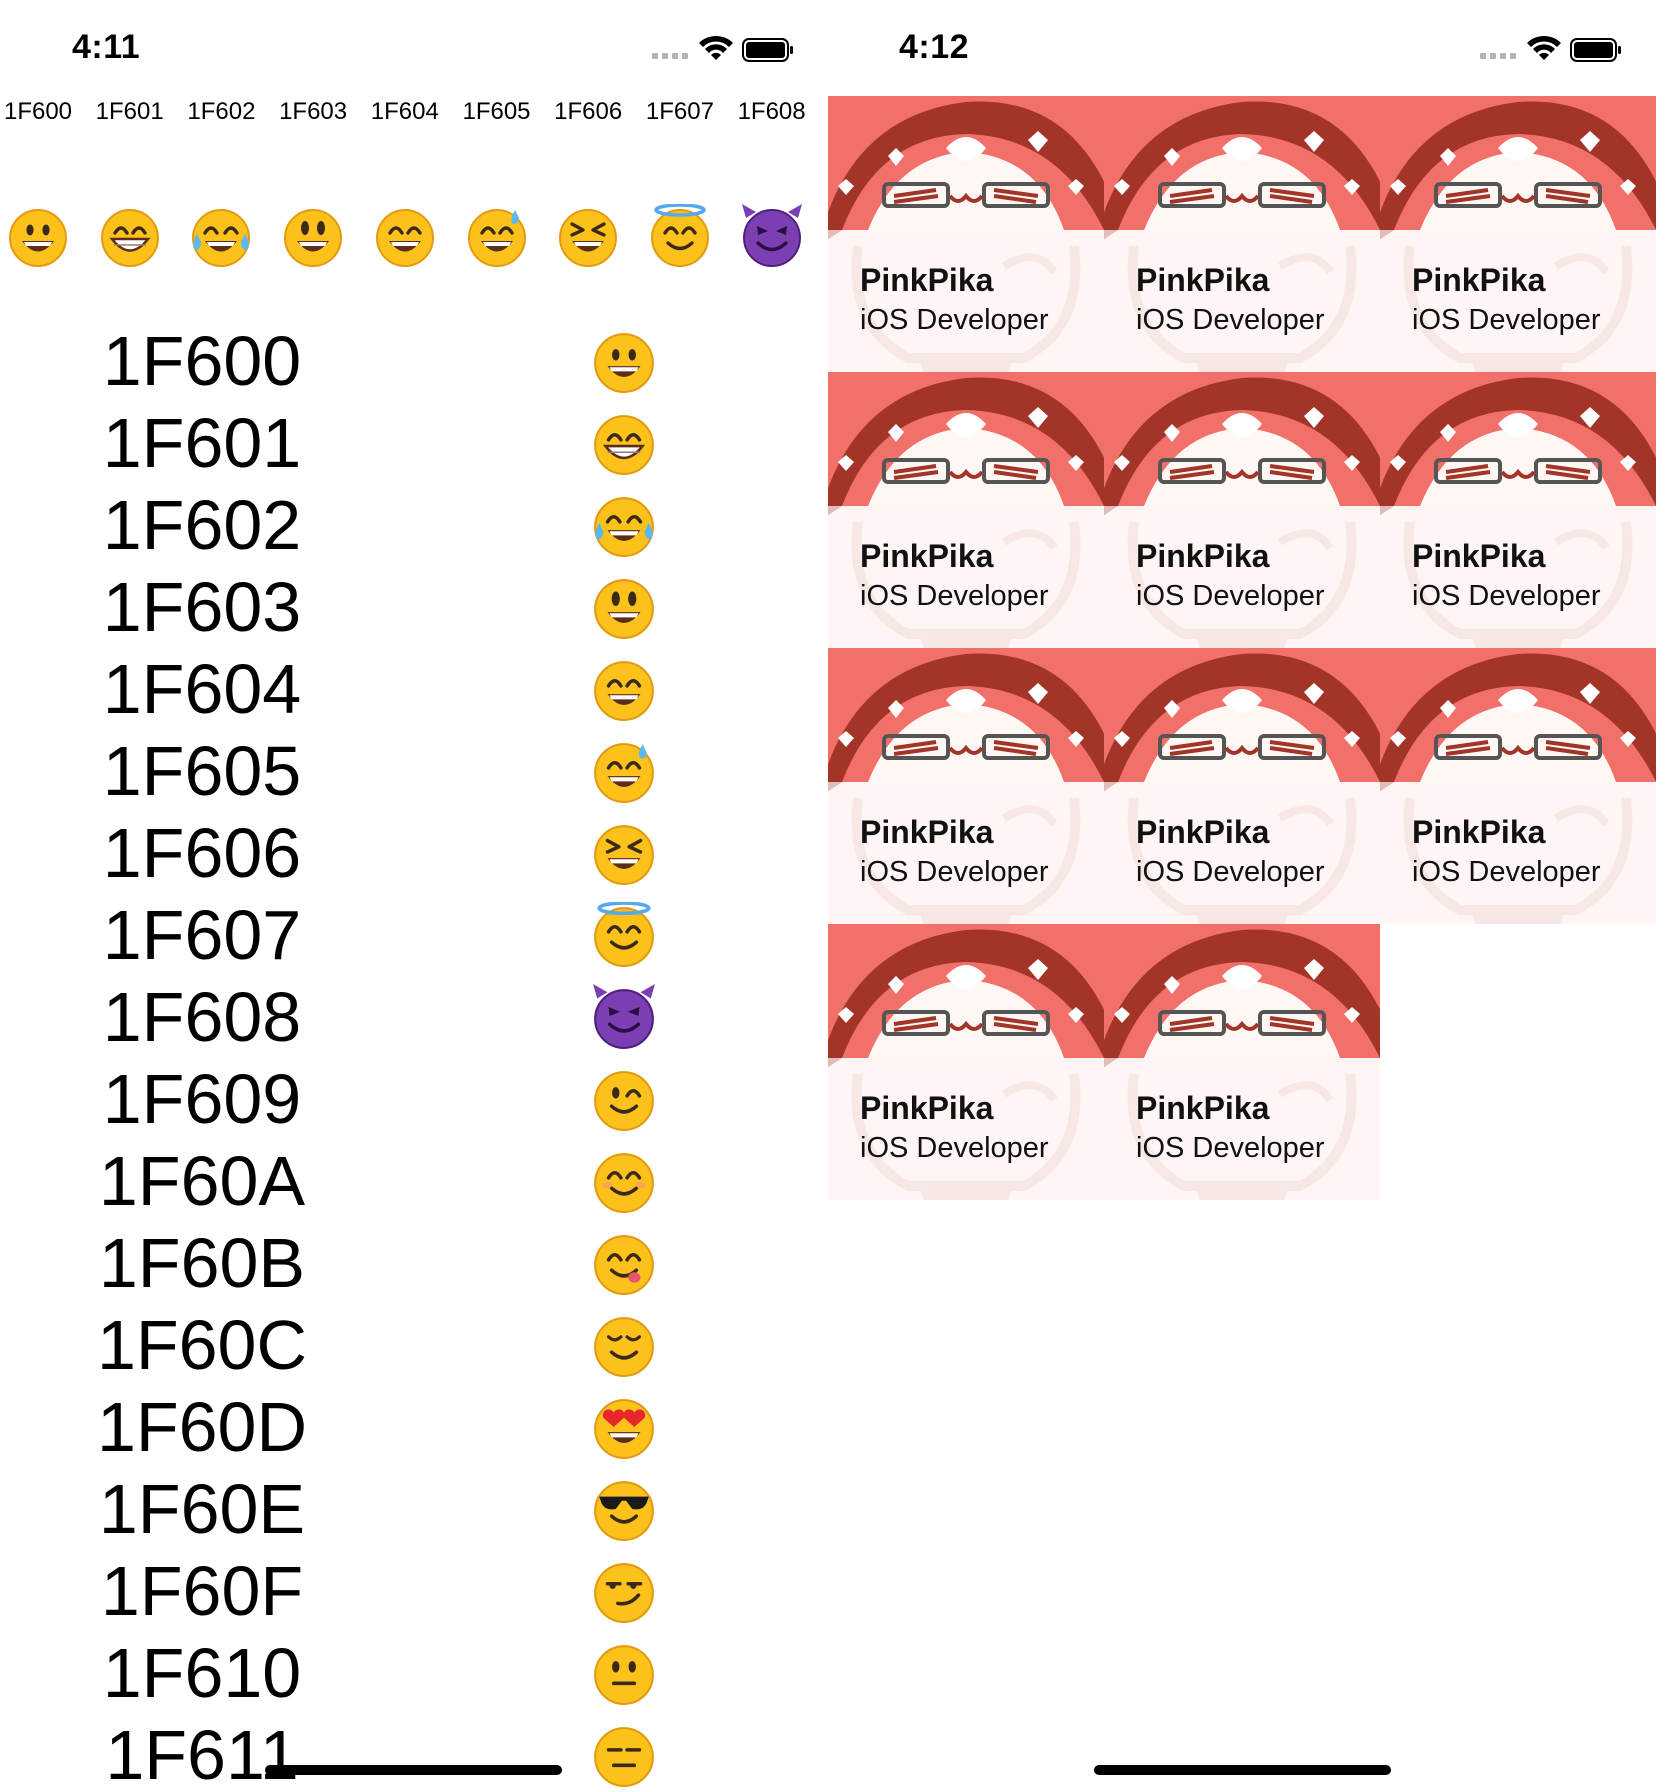 The height and width of the screenshot is (1792, 1656). I want to click on emoji-list-row: 1F606, so click(414, 853).